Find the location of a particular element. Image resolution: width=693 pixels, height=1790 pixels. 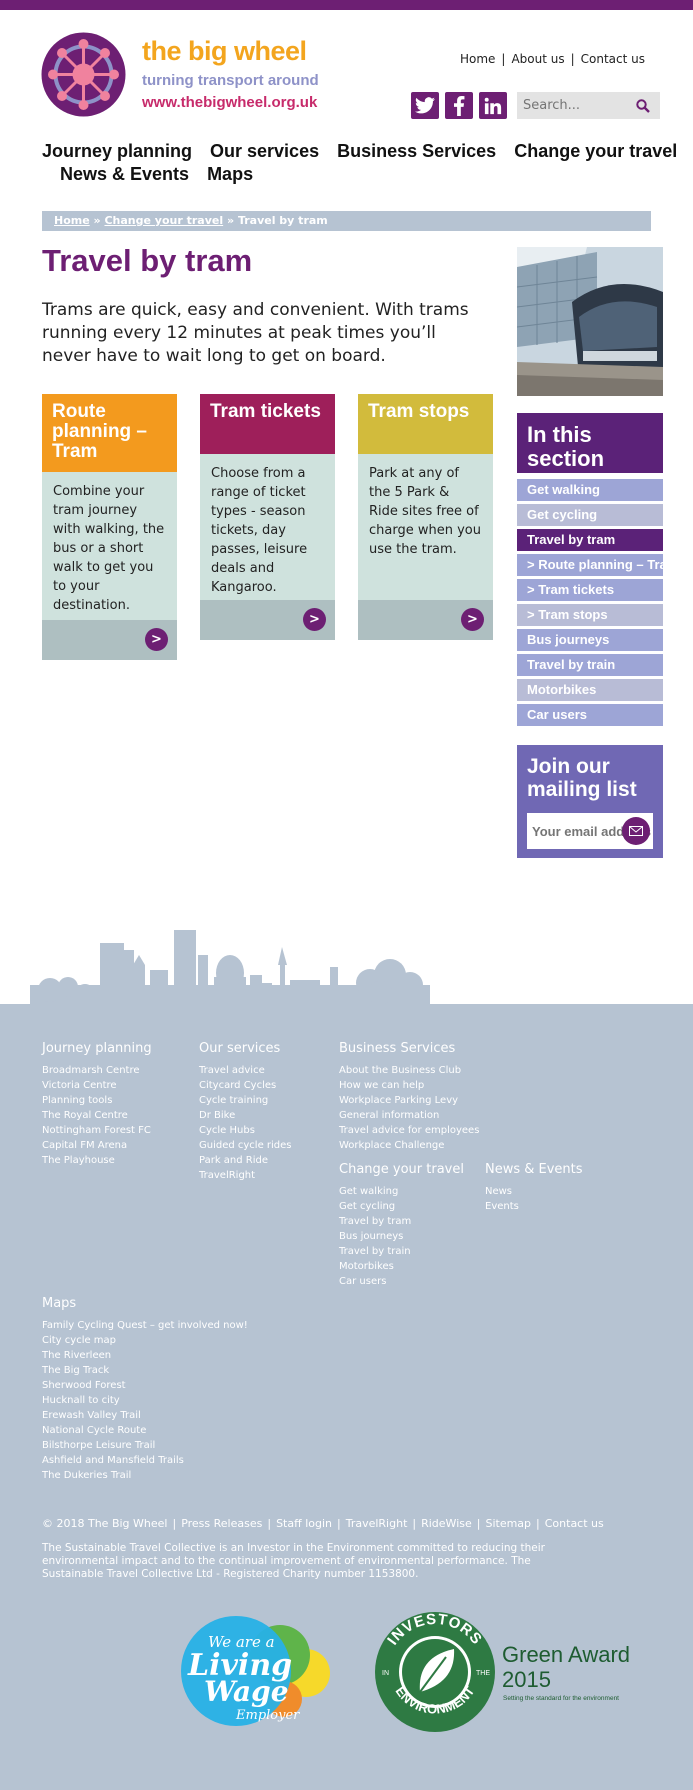

footer-link: Motorbikes is located at coordinates (401, 1266).